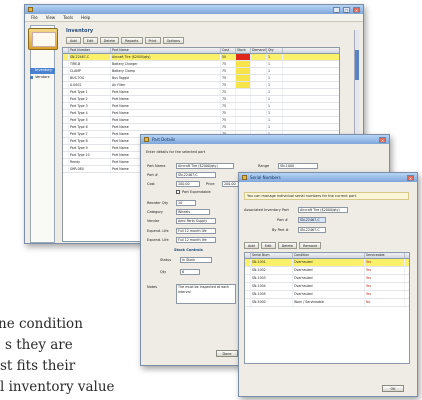 The height and width of the screenshot is (400, 422). I want to click on notes-field: Tire must be inspected at each interval, so click(206, 294).